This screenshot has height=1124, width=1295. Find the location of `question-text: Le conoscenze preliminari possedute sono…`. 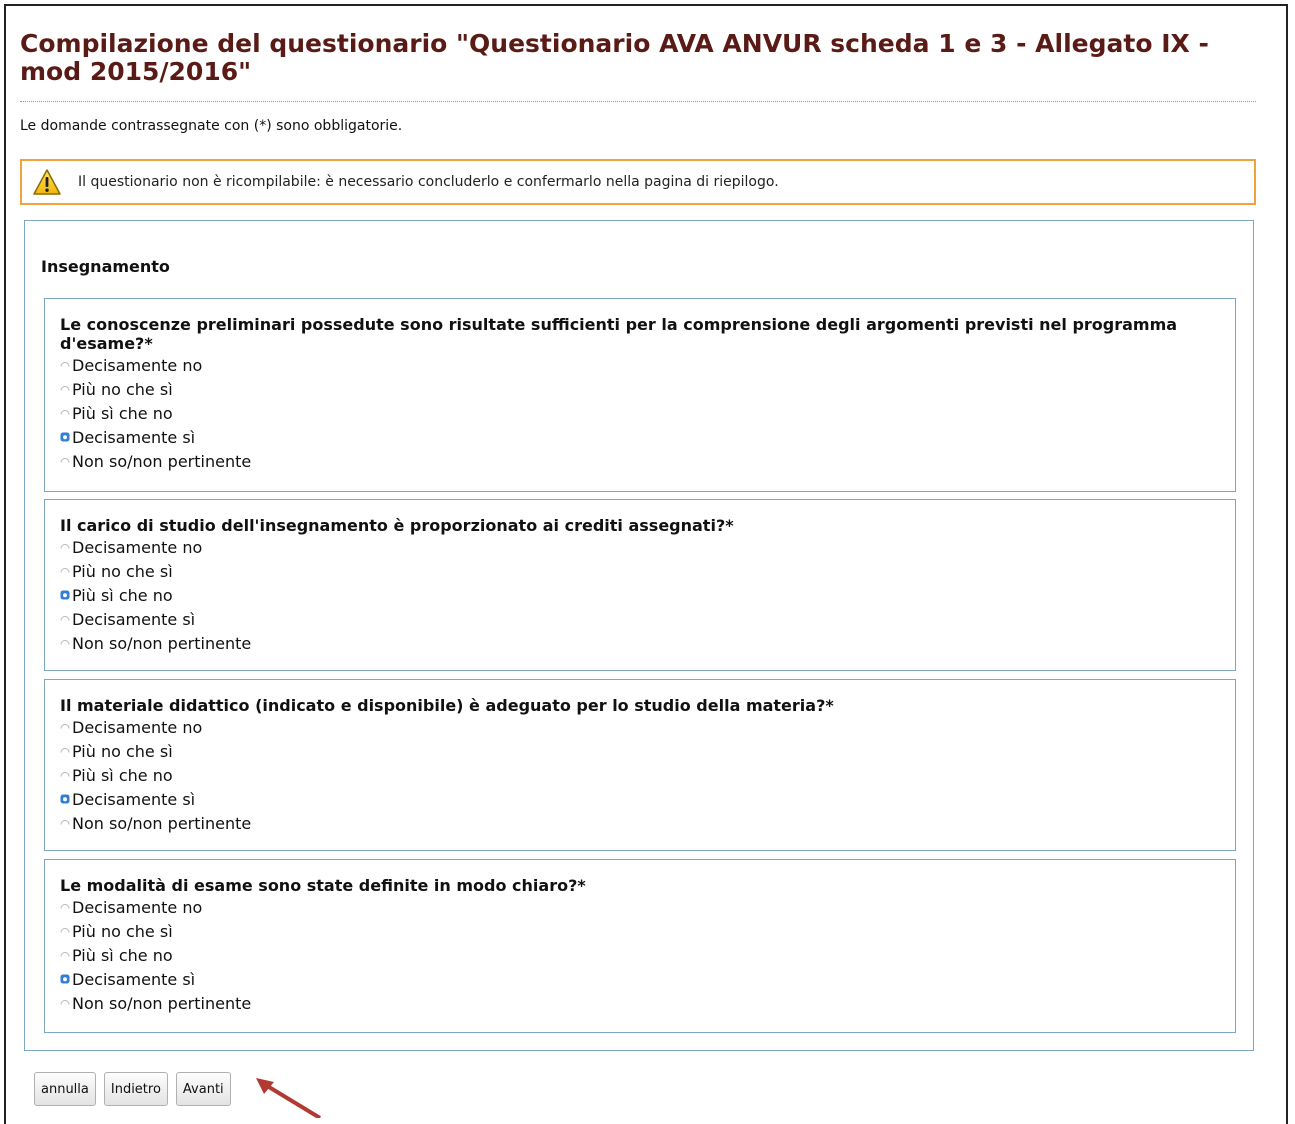

question-text: Le conoscenze preliminari possedute sono… is located at coordinates (619, 334).